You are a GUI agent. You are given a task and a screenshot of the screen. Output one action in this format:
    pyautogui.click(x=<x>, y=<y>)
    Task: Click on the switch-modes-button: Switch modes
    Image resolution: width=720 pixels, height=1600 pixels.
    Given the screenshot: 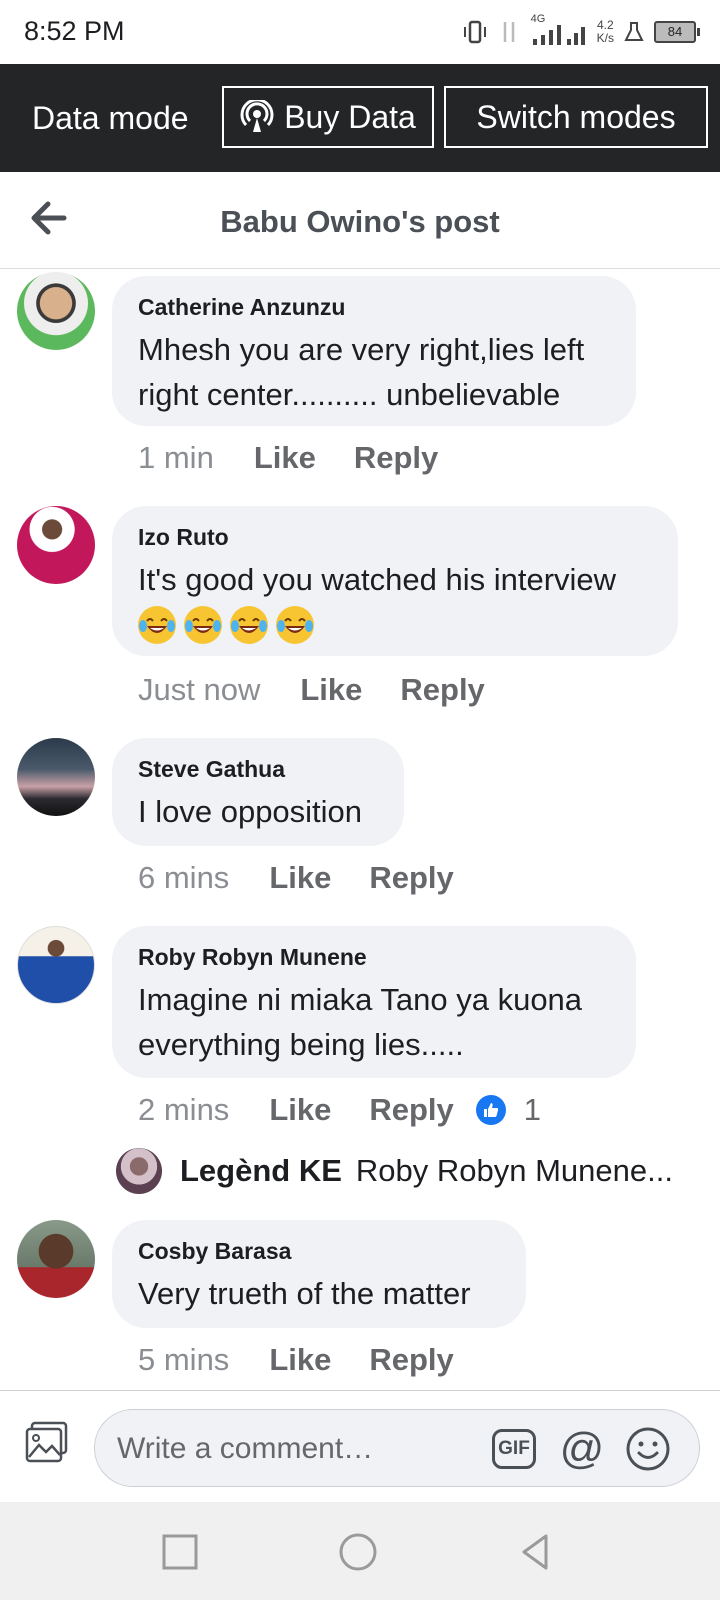 What is the action you would take?
    pyautogui.click(x=576, y=117)
    